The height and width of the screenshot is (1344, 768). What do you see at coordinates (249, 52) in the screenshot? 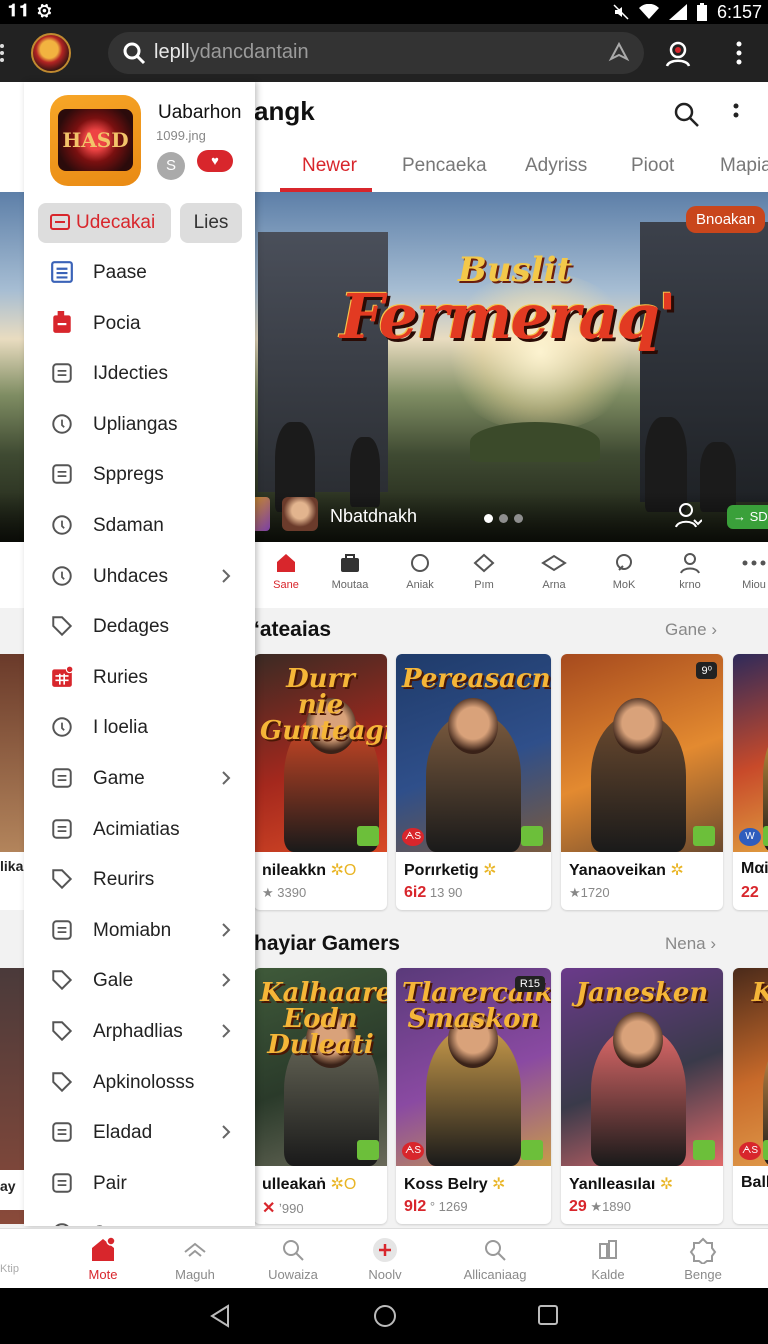
I see `search-placeholder: ydancdantain` at bounding box center [249, 52].